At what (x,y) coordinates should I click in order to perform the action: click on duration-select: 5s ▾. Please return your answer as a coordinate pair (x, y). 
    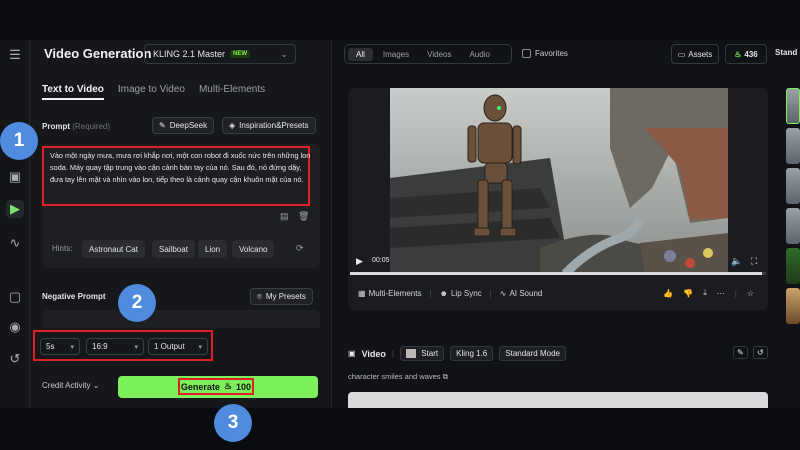
    Looking at the image, I should click on (60, 346).